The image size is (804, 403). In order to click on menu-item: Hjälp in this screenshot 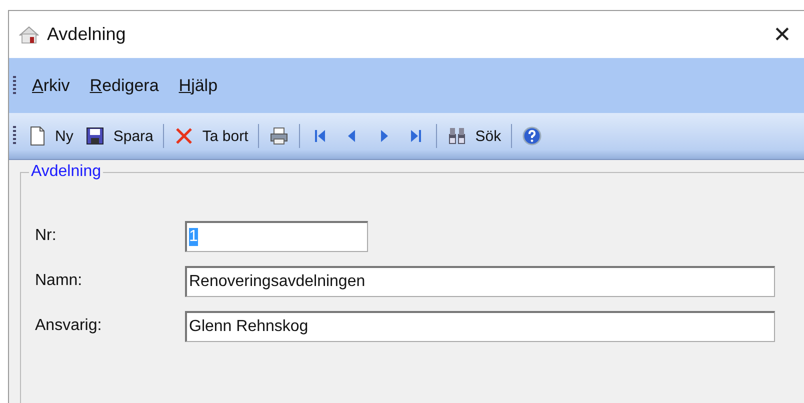, I will do `click(198, 86)`.